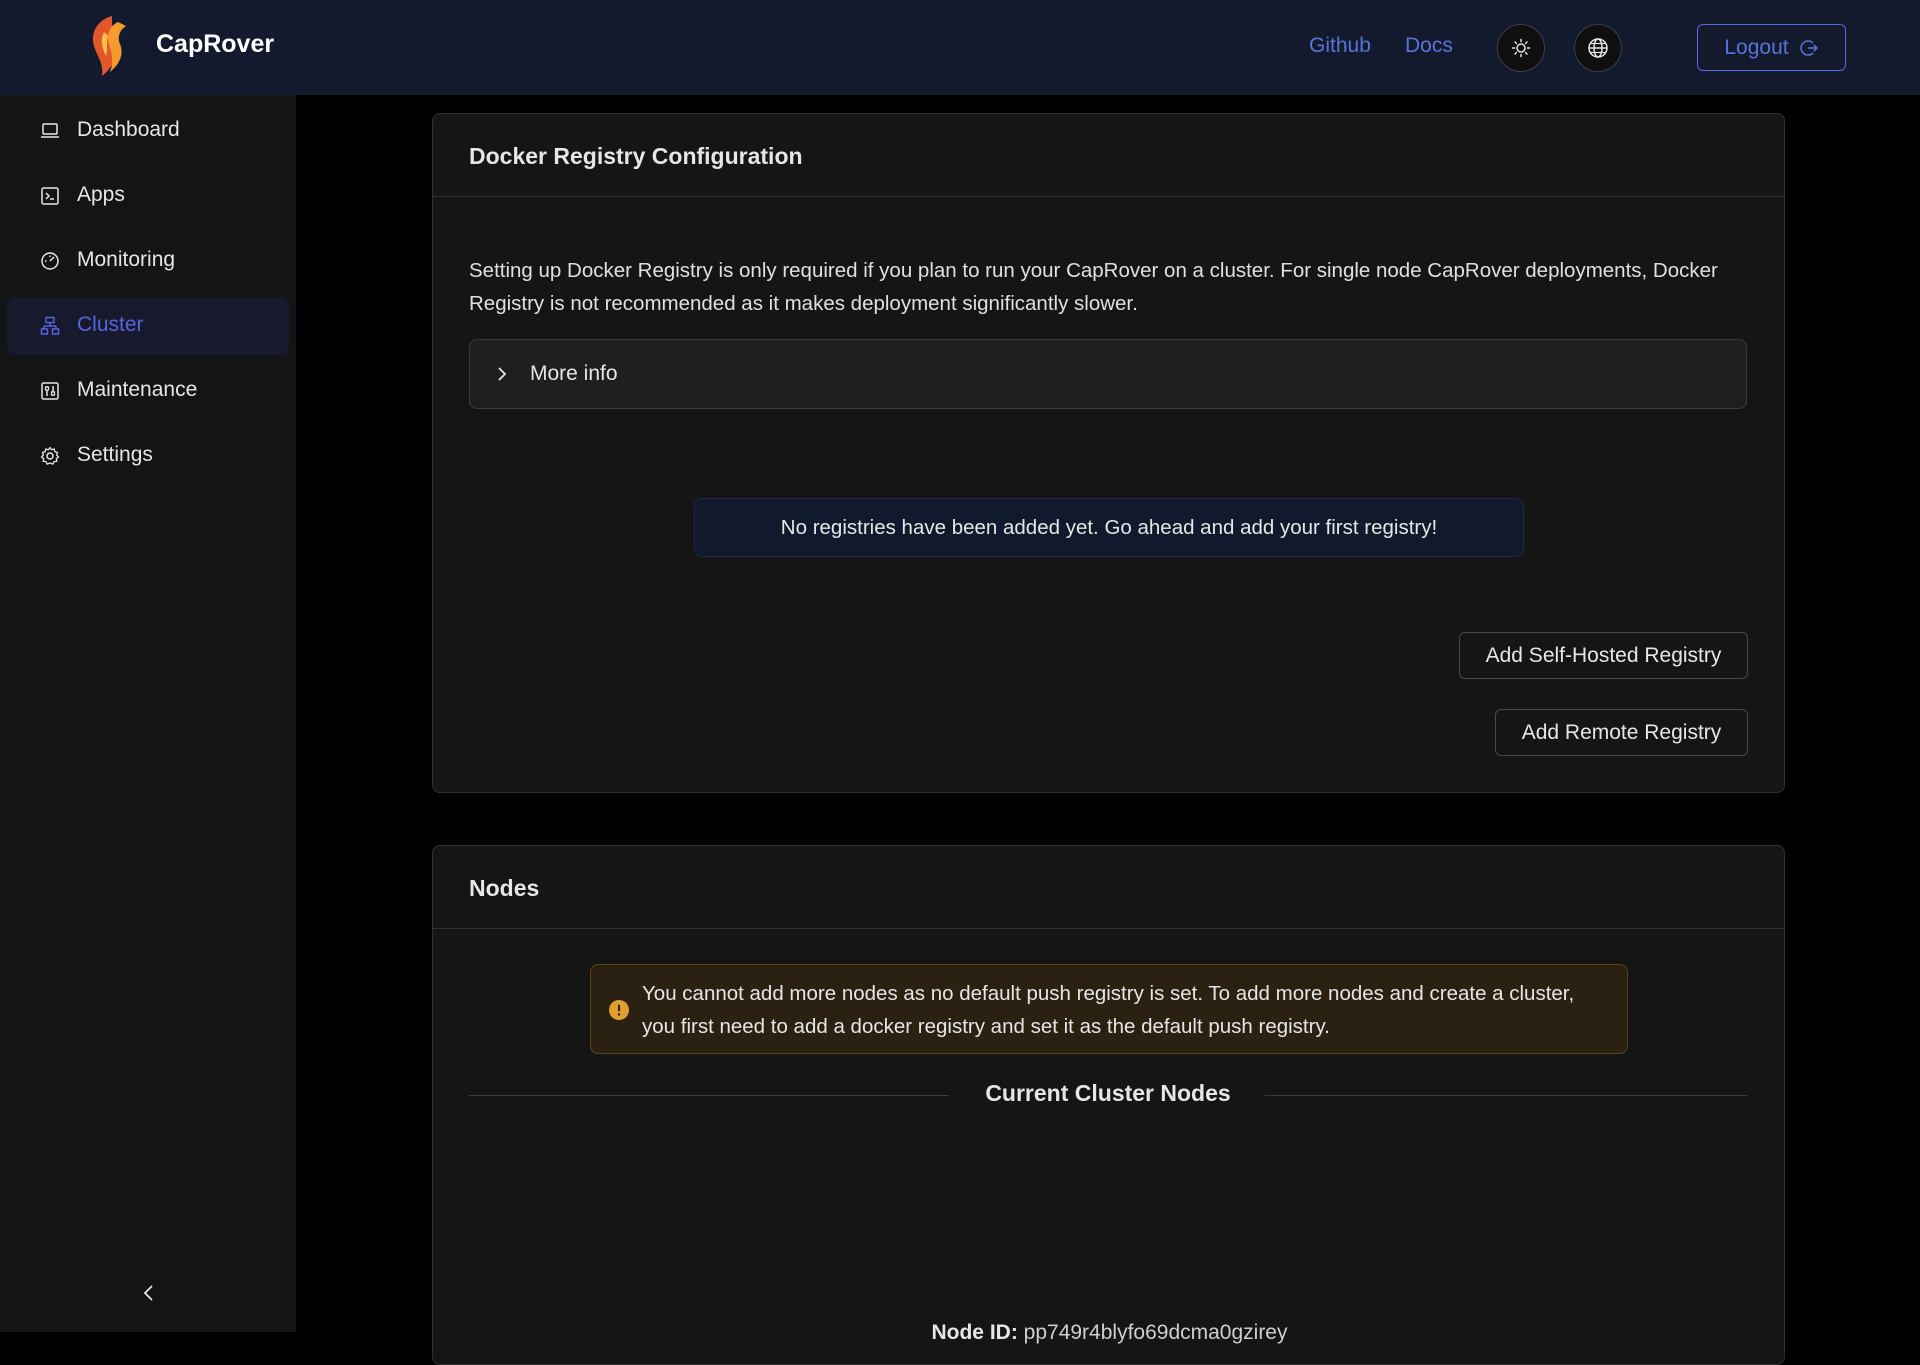 This screenshot has width=1920, height=1365. What do you see at coordinates (115, 454) in the screenshot?
I see `sidebar-item-label: Settings` at bounding box center [115, 454].